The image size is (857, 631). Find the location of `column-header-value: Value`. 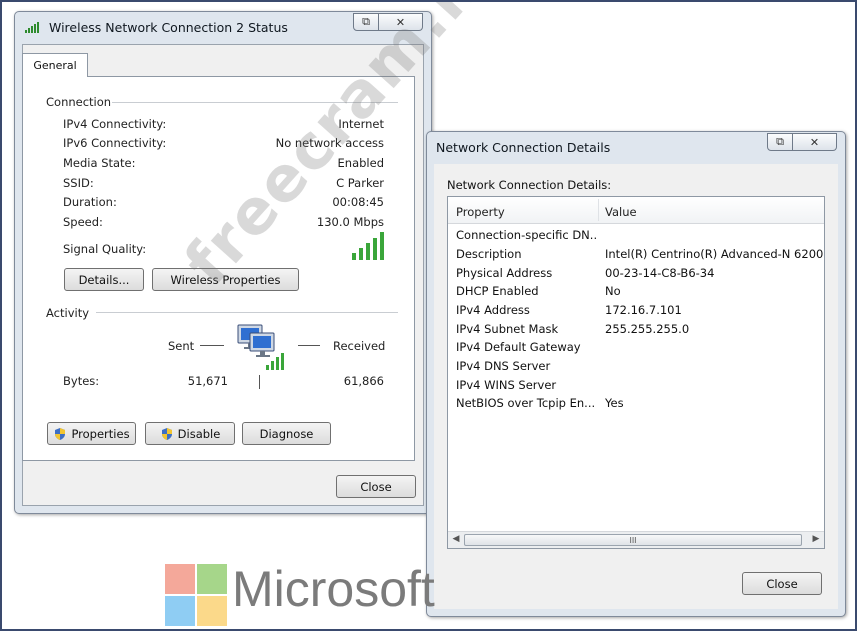

column-header-value: Value is located at coordinates (621, 212).